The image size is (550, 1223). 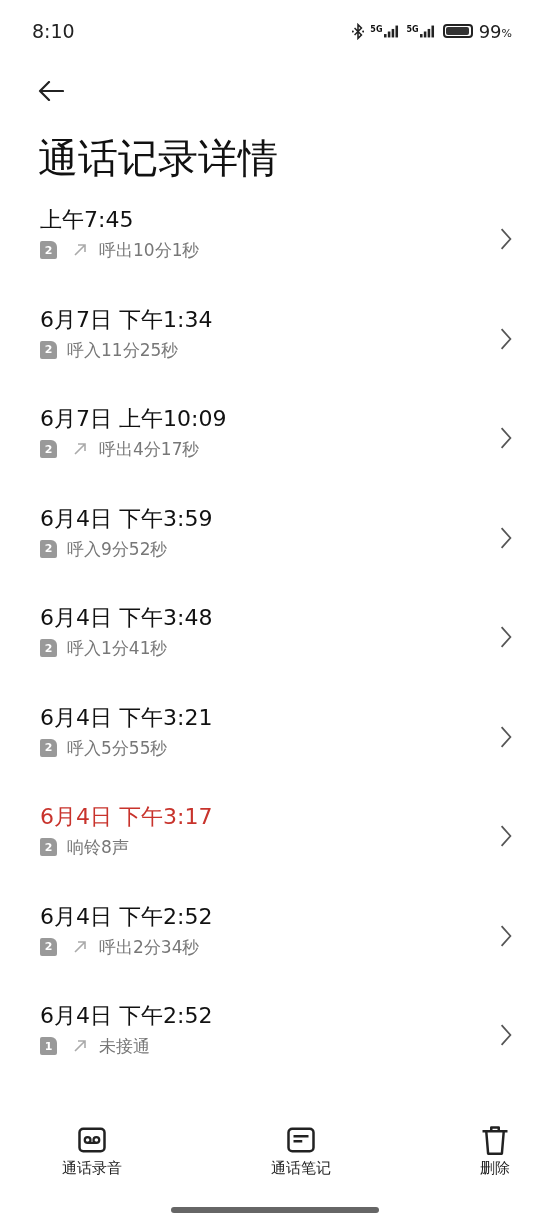 What do you see at coordinates (149, 250) in the screenshot?
I see `call-detail: 呼出10分1秒` at bounding box center [149, 250].